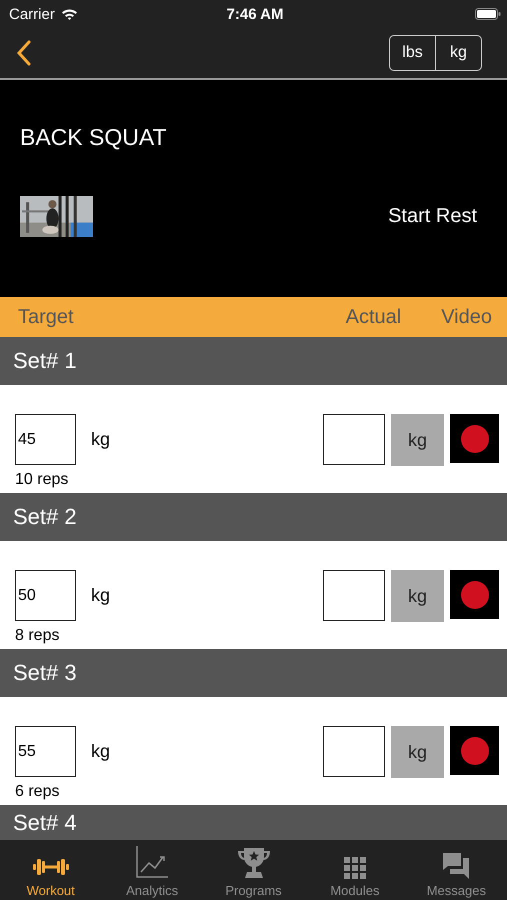 The width and height of the screenshot is (507, 900). I want to click on column-header: Video, so click(466, 317).